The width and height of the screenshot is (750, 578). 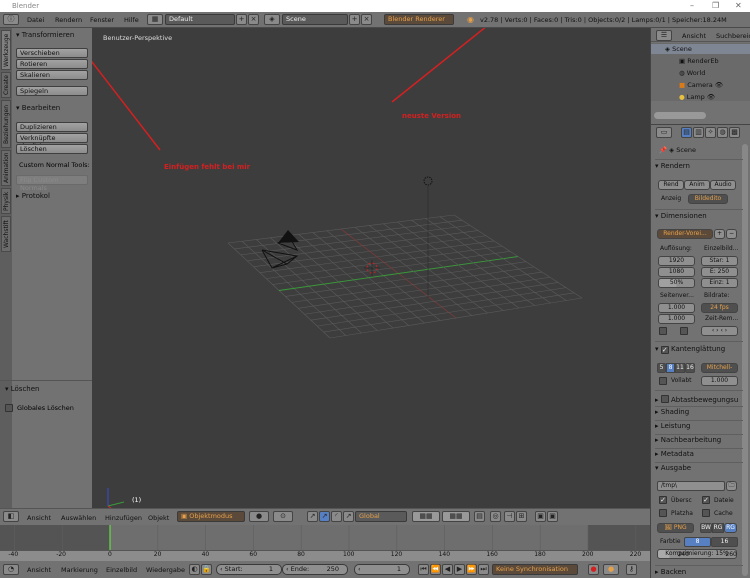 What do you see at coordinates (435, 569) in the screenshot?
I see `jump-keyframe-back-icon: ⏪` at bounding box center [435, 569].